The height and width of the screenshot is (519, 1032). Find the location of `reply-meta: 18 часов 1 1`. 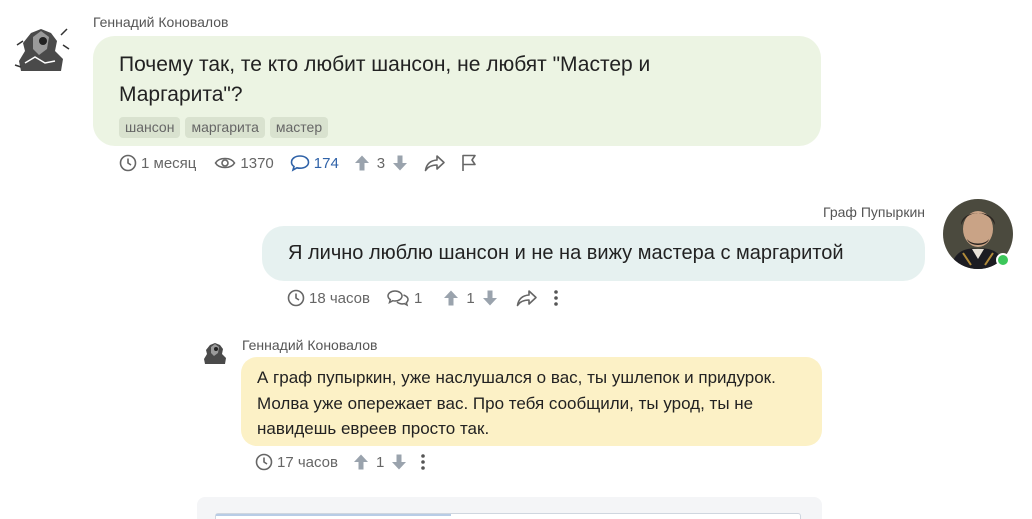

reply-meta: 18 часов 1 1 is located at coordinates (423, 298).